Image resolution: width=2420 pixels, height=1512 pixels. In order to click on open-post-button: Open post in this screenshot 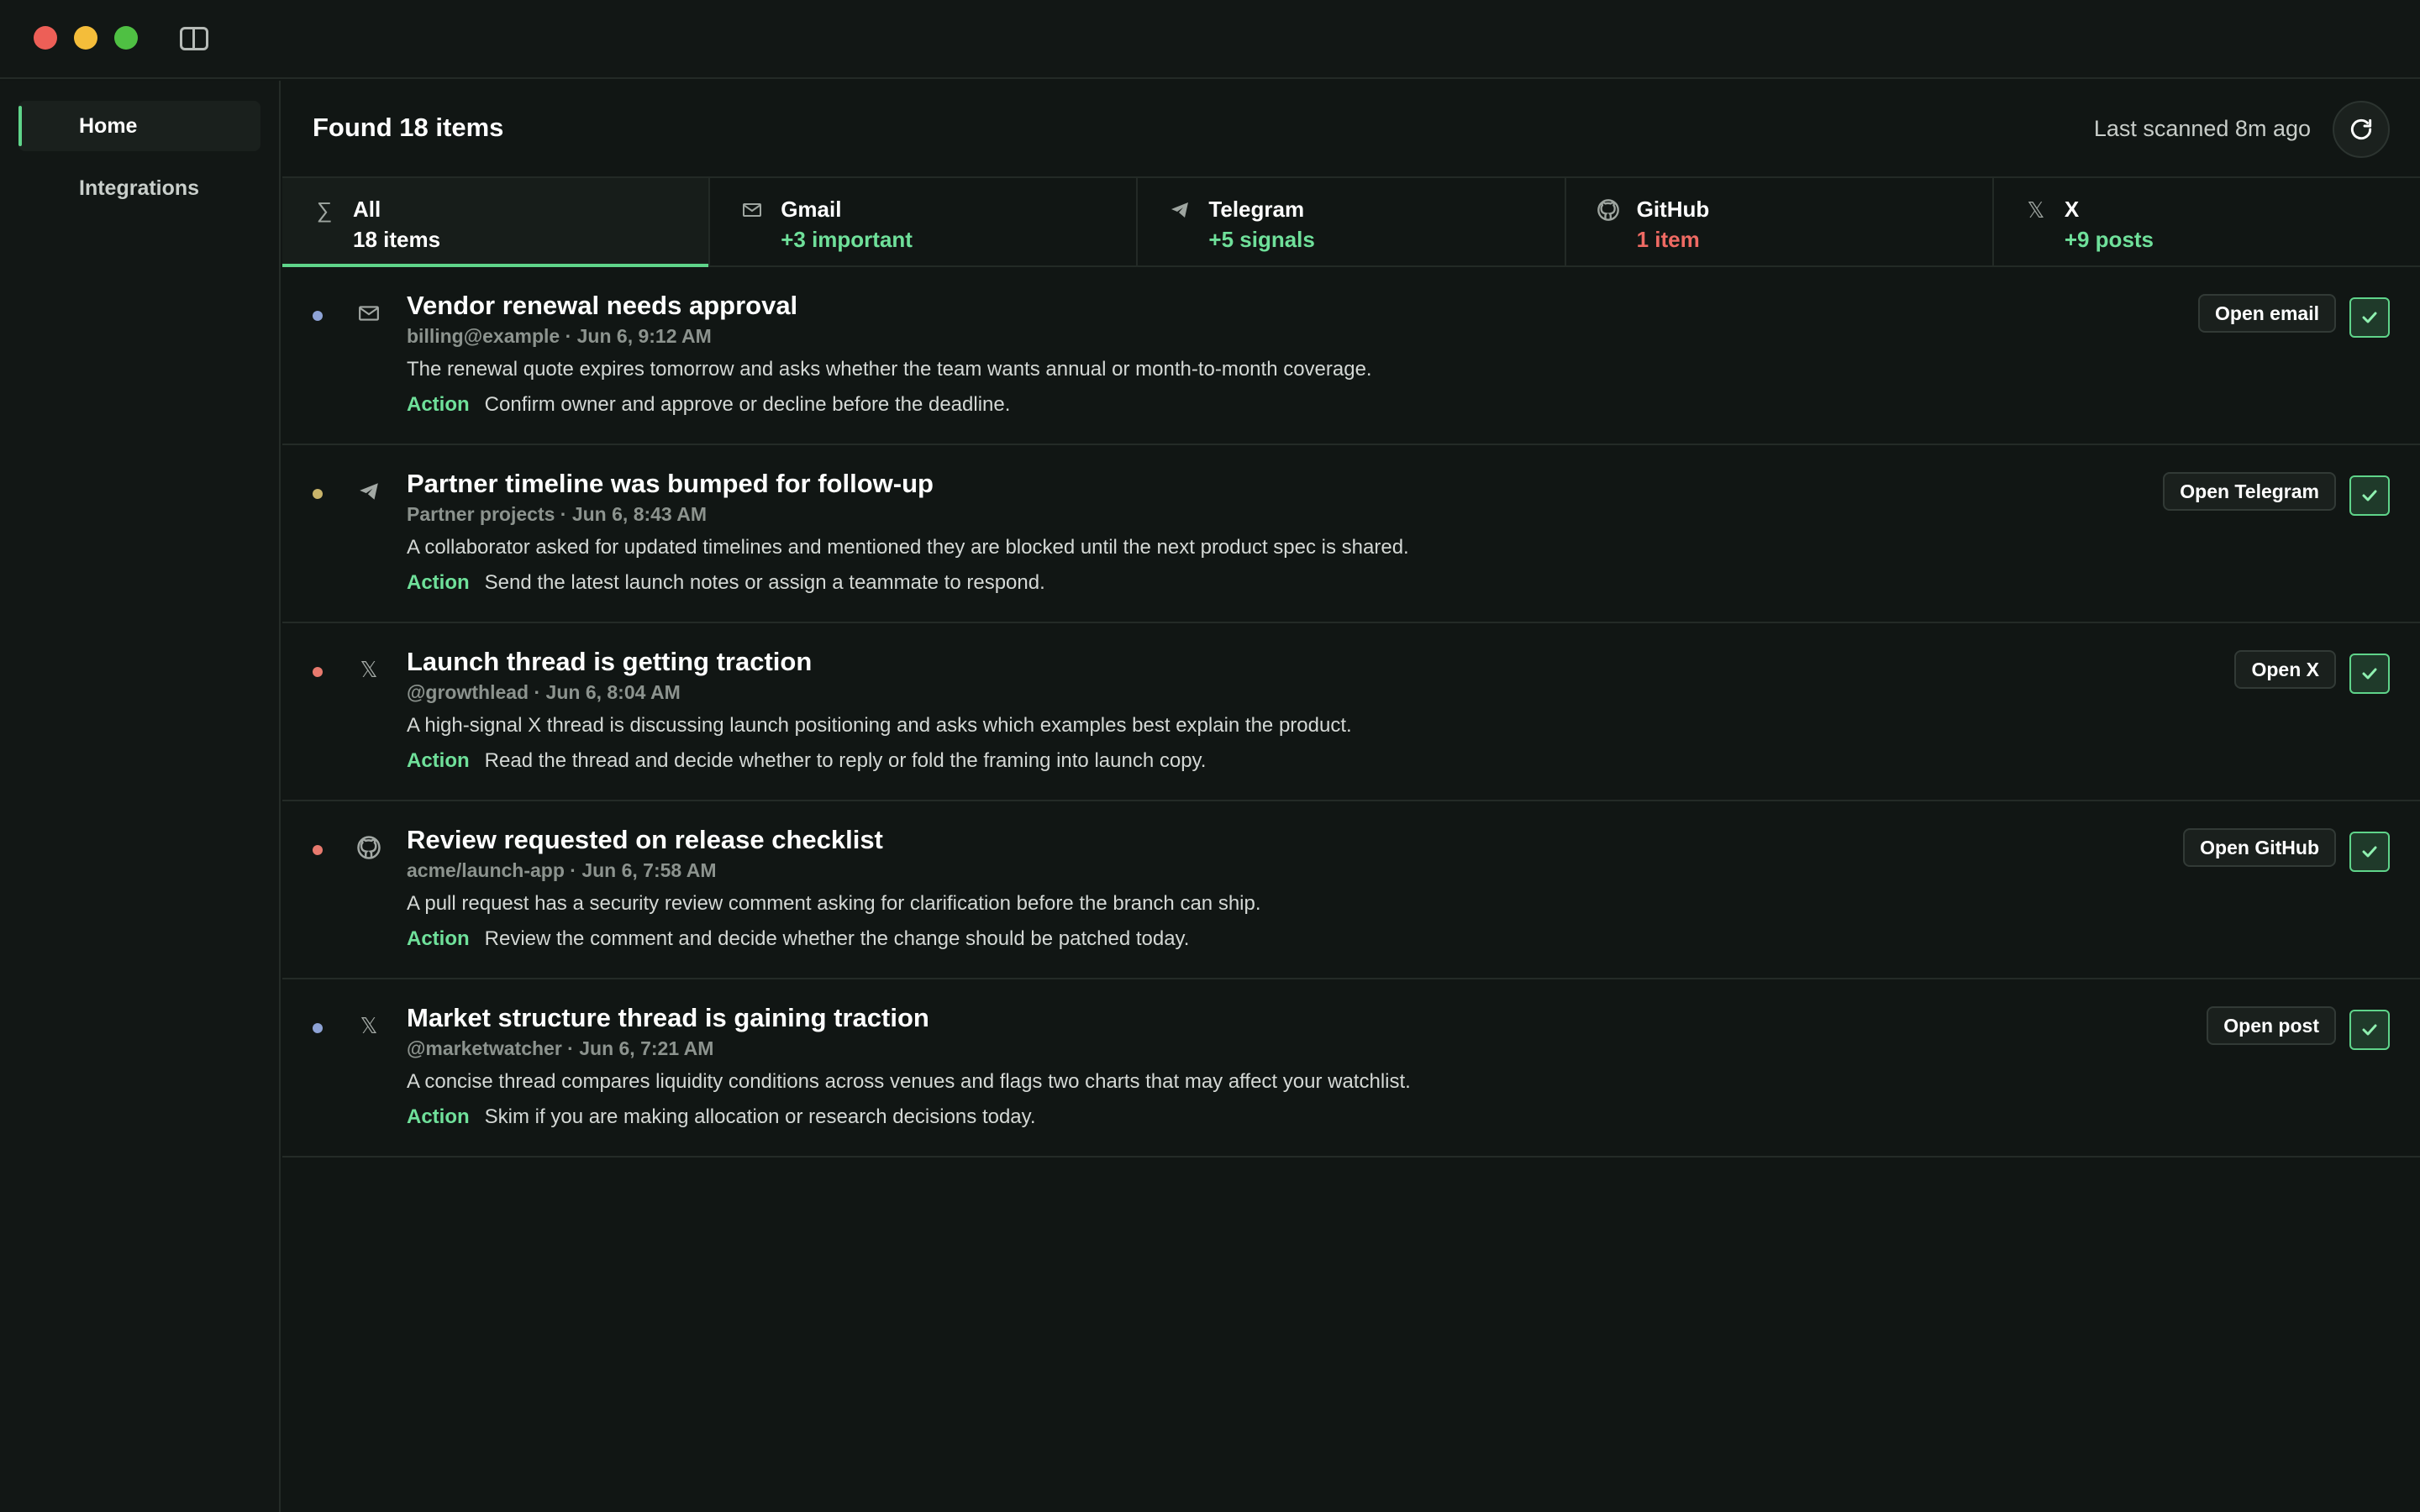, I will do `click(2271, 1025)`.